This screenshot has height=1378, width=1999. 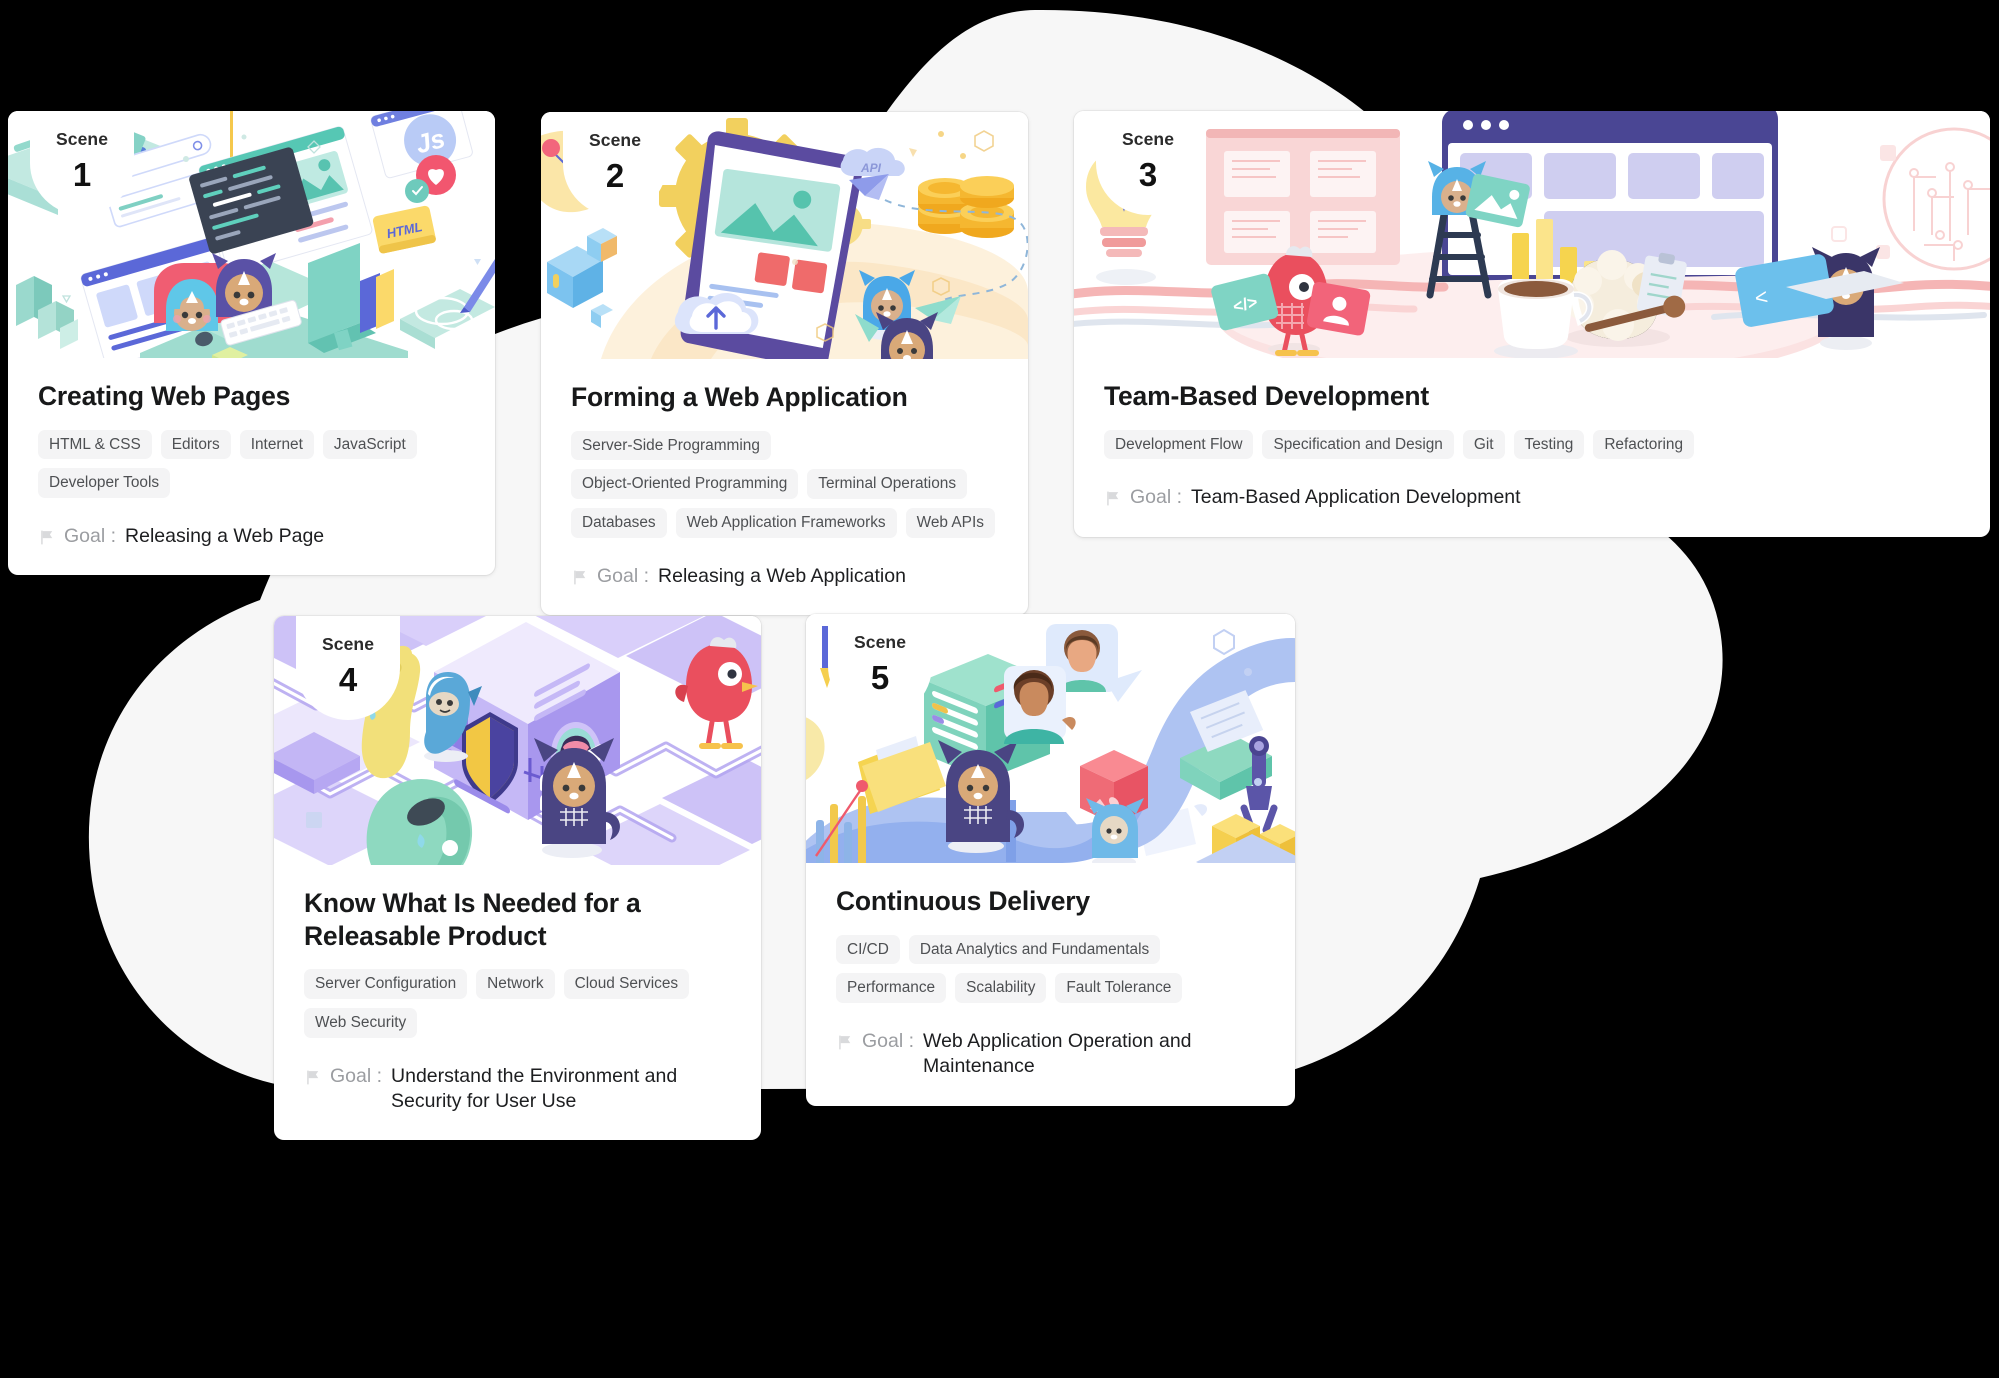 What do you see at coordinates (671, 445) in the screenshot?
I see `tag: Server-Side Programming` at bounding box center [671, 445].